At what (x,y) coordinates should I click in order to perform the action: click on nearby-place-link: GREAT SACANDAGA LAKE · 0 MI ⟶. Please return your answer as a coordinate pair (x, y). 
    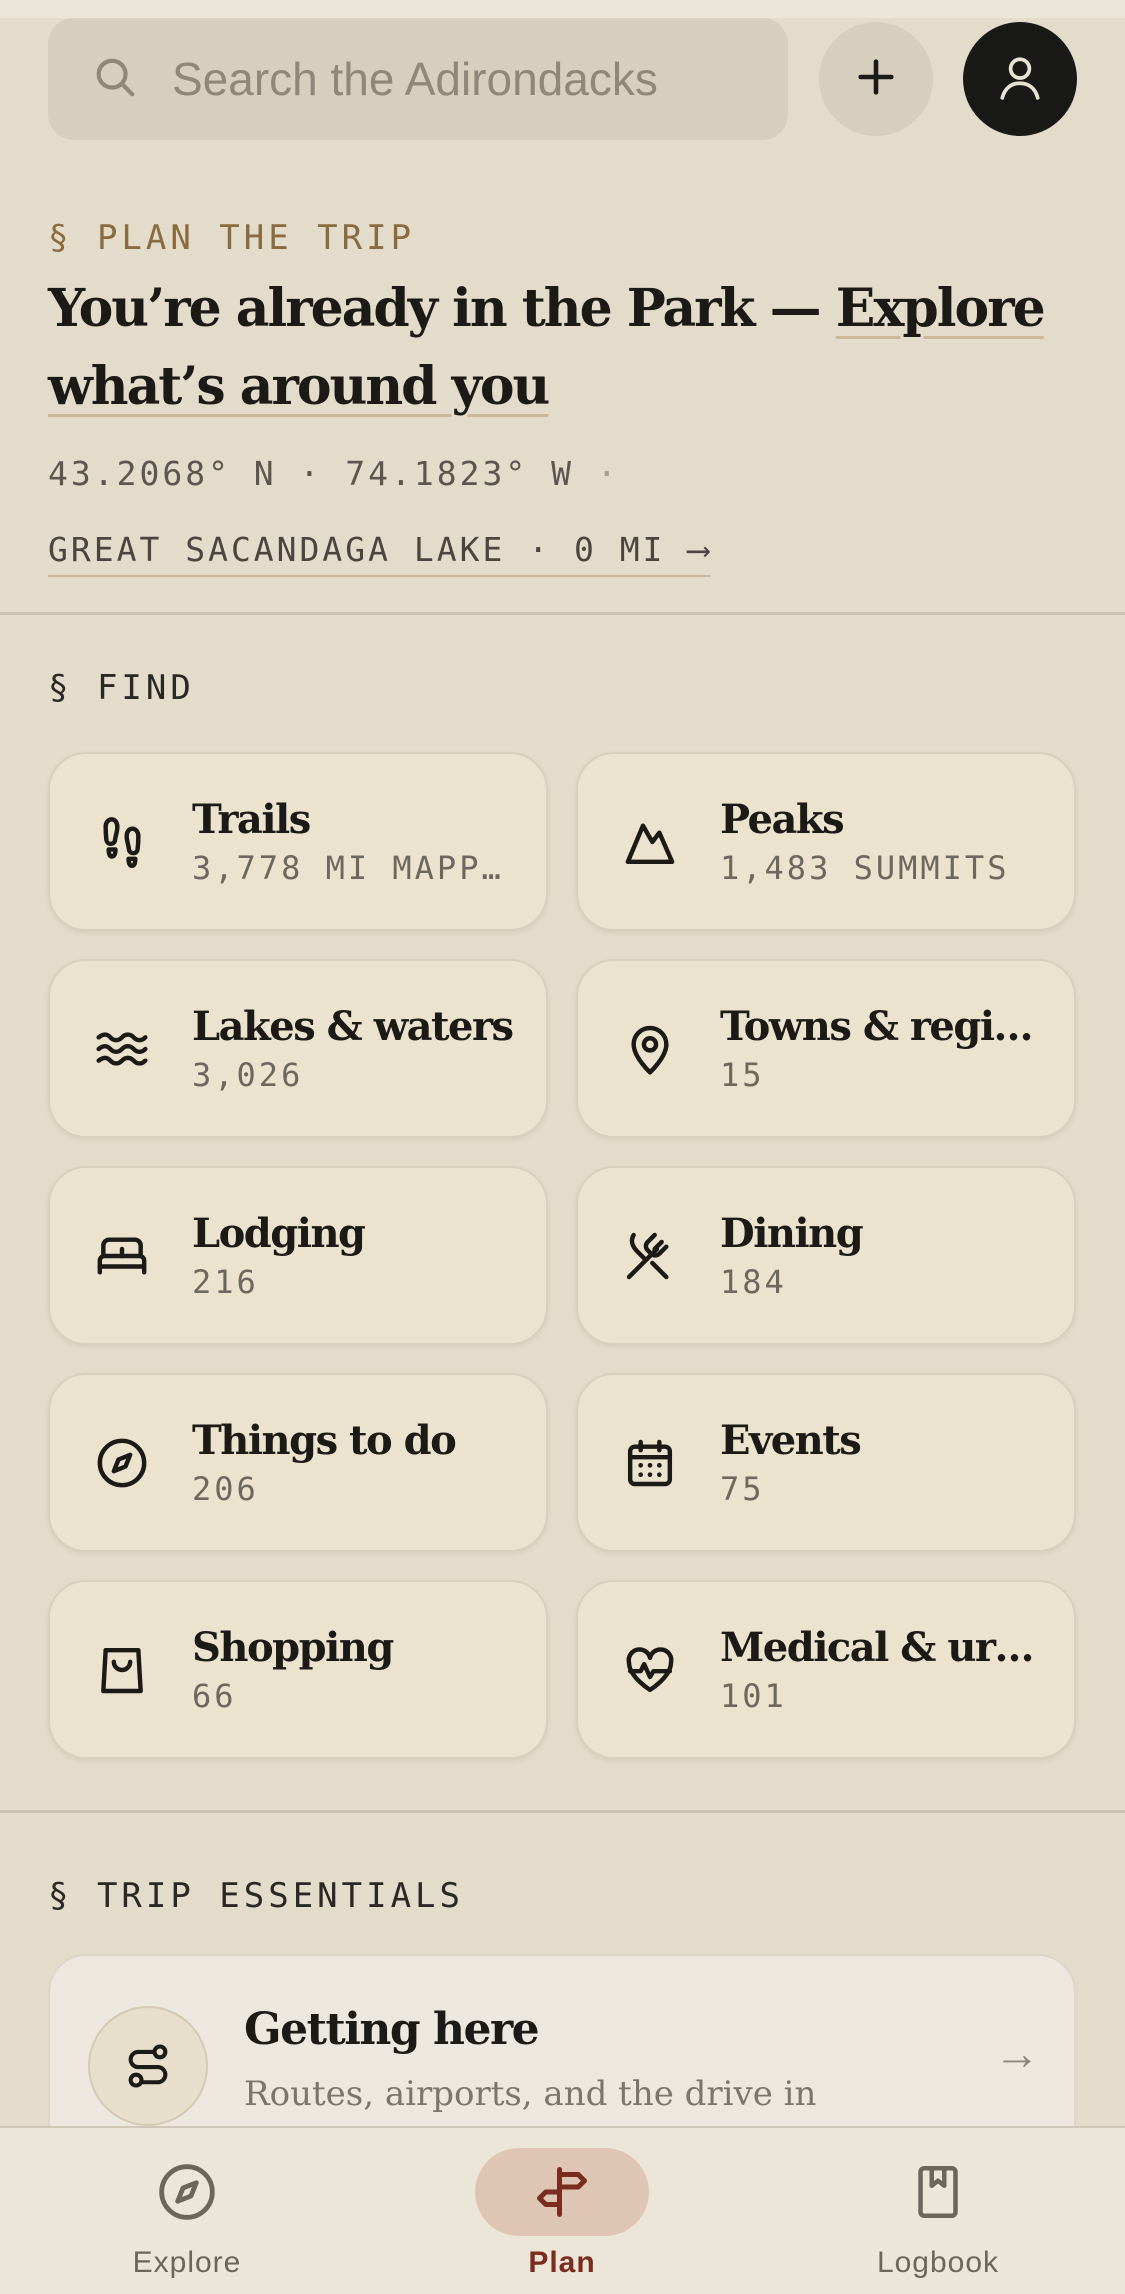
    Looking at the image, I should click on (380, 553).